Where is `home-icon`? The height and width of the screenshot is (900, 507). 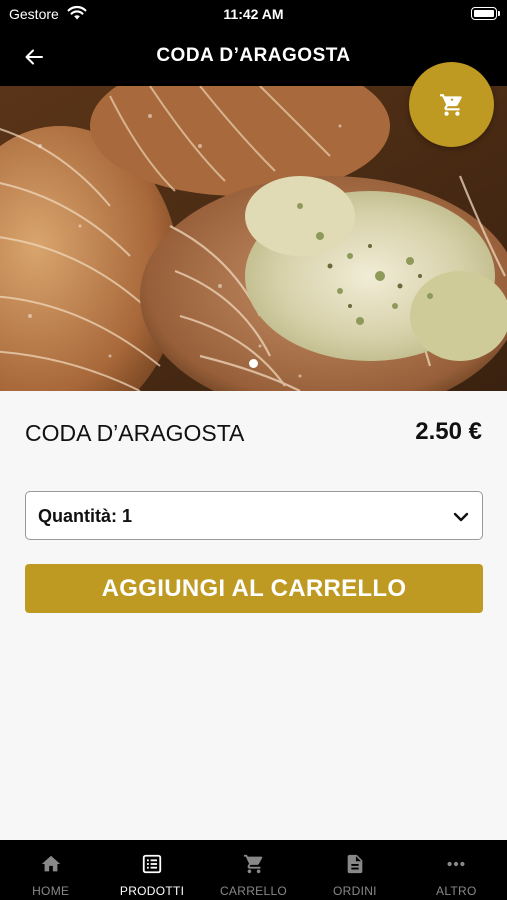 home-icon is located at coordinates (50, 863).